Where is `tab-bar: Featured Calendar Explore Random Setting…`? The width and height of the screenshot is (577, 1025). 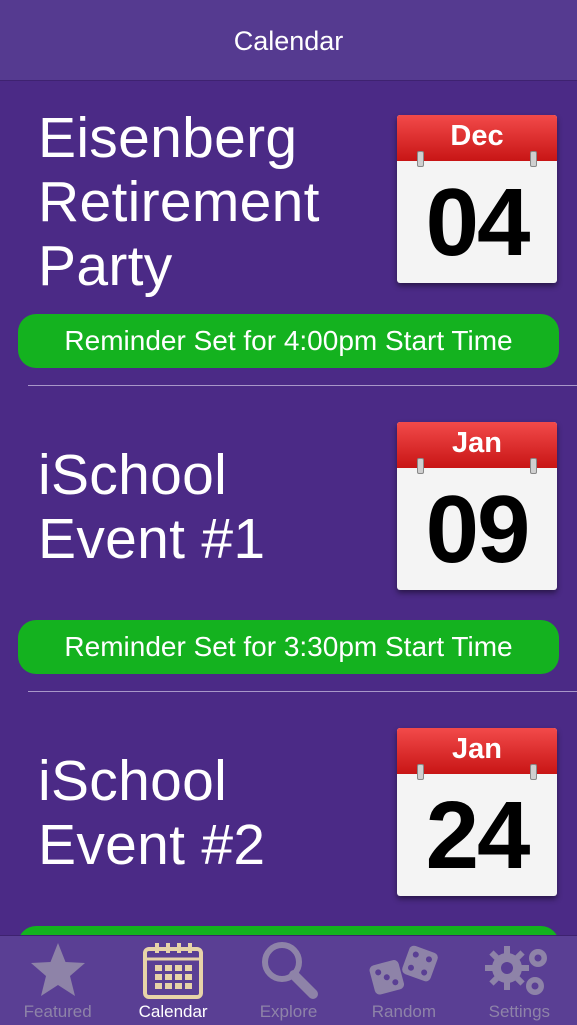
tab-bar: Featured Calendar Explore Random Setting… is located at coordinates (288, 980).